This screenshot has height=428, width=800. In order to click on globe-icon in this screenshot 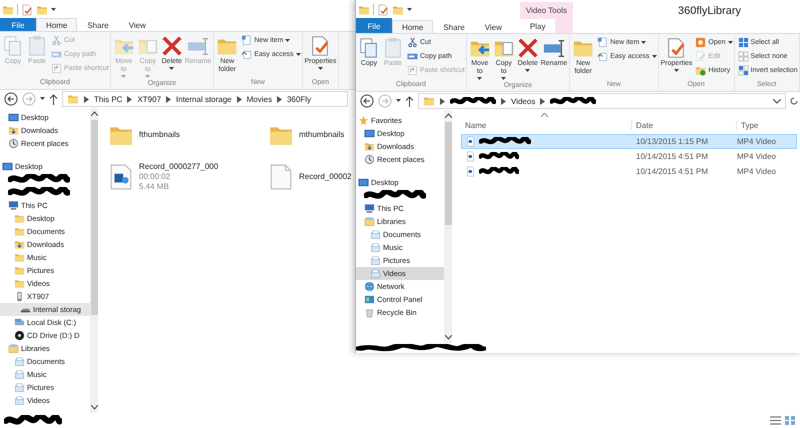, I will do `click(369, 286)`.